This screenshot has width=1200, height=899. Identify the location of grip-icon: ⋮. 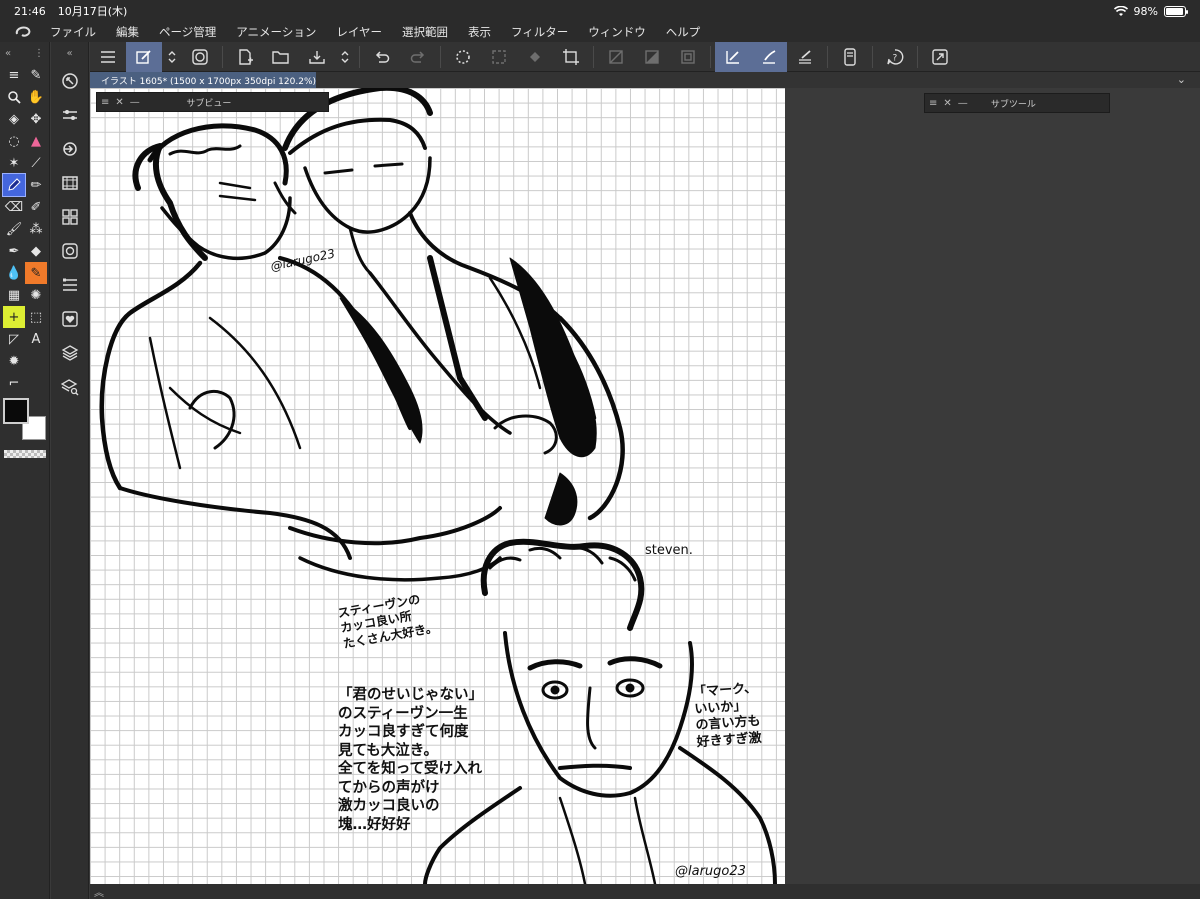
(39, 53).